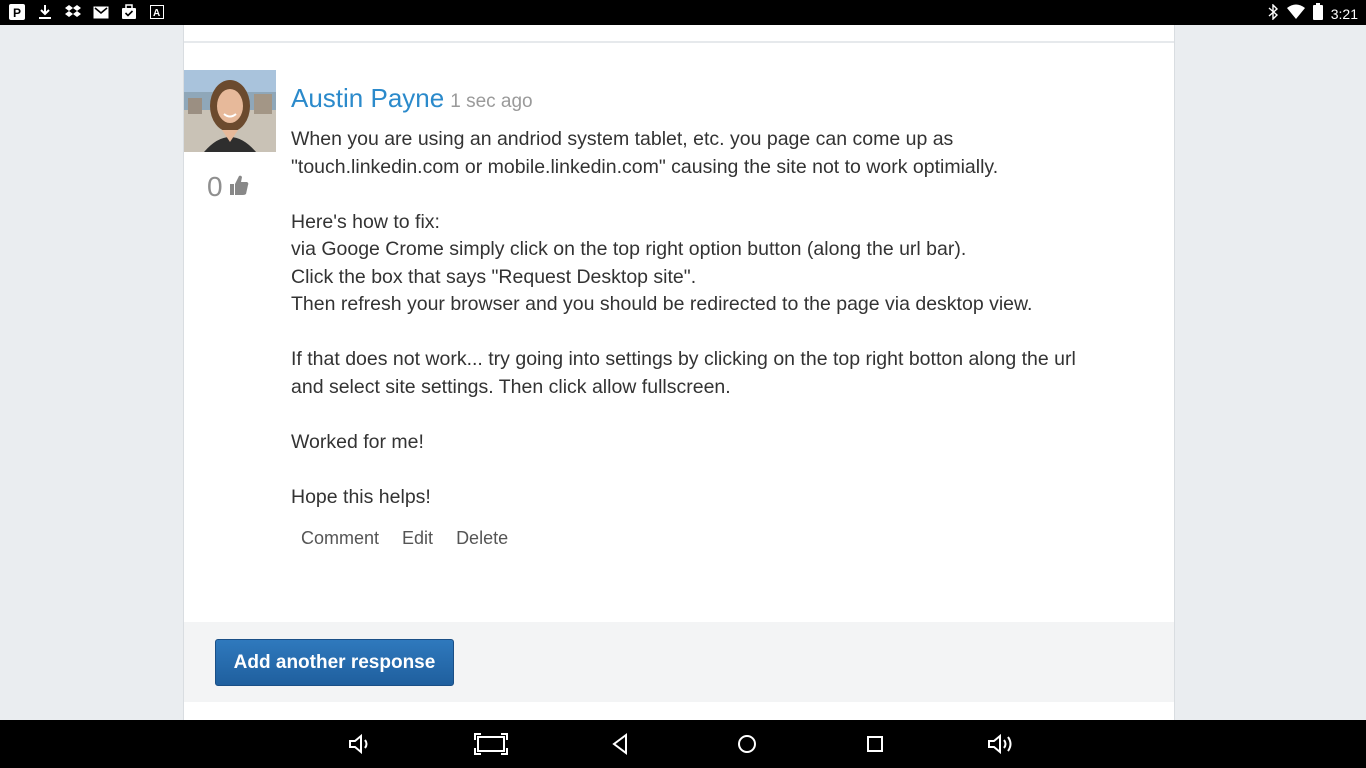  Describe the element at coordinates (87, 12) in the screenshot. I see `notification-icons: P A` at that location.